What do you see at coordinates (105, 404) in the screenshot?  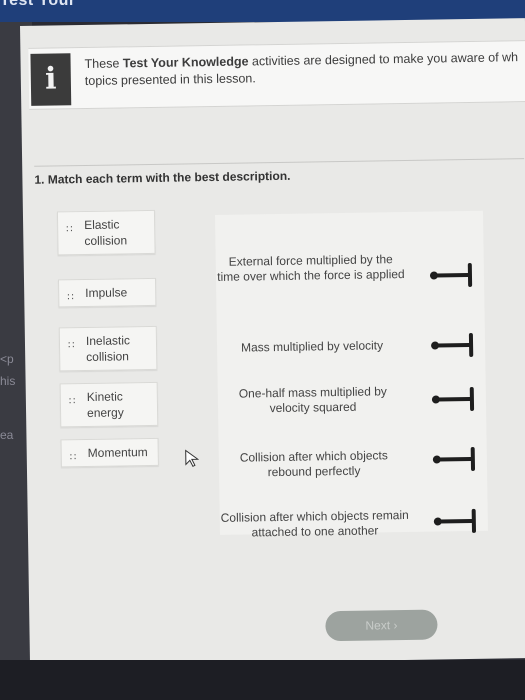 I see `term-label: Kinetic energy` at bounding box center [105, 404].